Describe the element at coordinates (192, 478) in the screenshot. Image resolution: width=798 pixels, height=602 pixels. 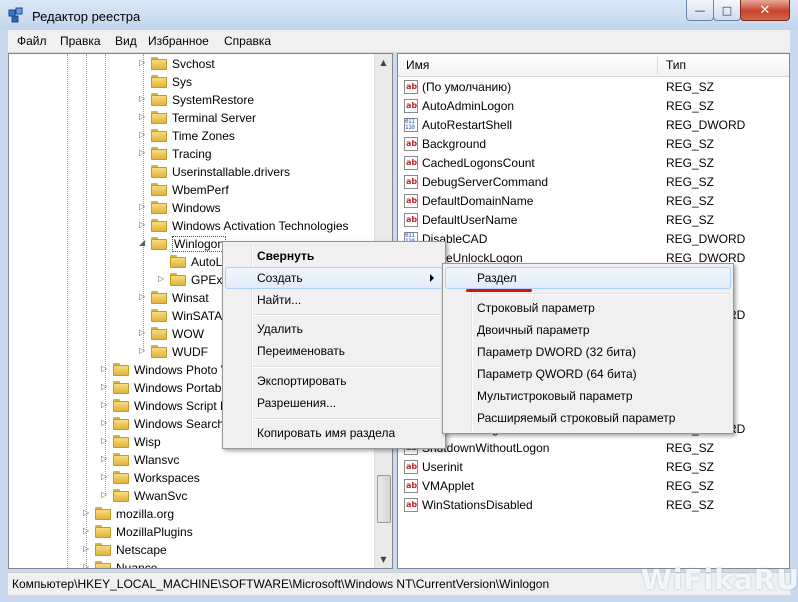
I see `tree-item: ▷ Workspaces` at that location.